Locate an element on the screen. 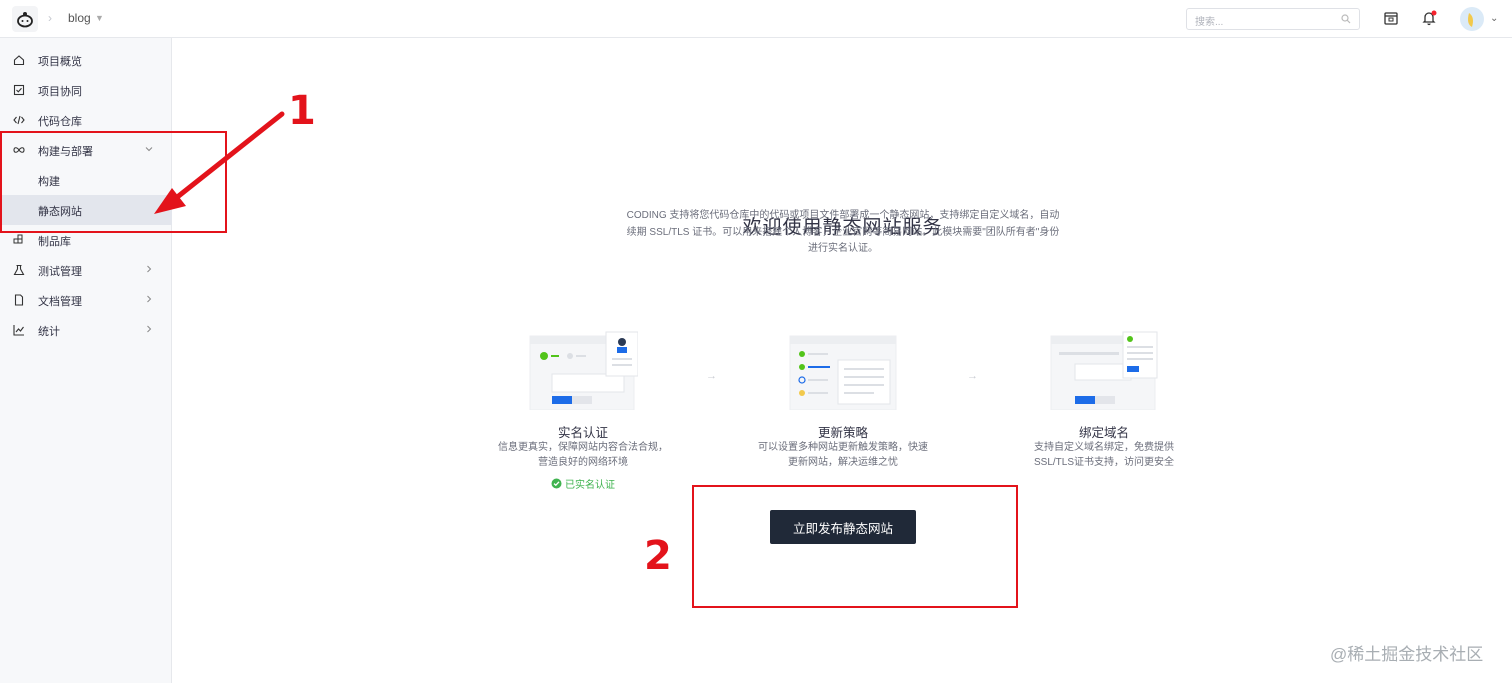 The image size is (1512, 683). feature-card-bind-domain: 绑定域名 支持自定义域名绑定，免费提供SSL/TLS证书支持，访问更安全 is located at coordinates (1104, 399).